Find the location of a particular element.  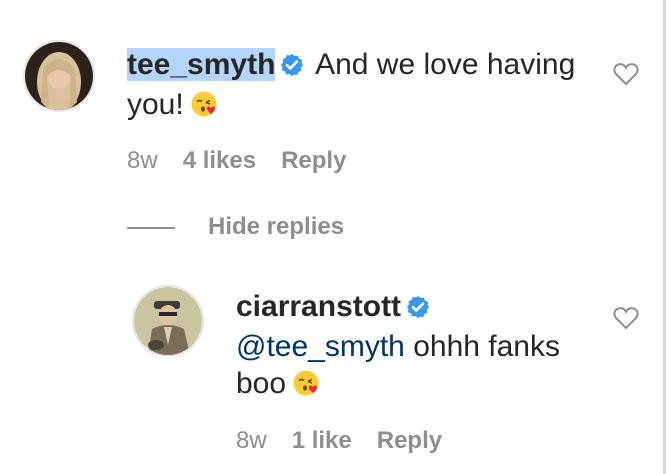

replies-divider is located at coordinates (151, 228).